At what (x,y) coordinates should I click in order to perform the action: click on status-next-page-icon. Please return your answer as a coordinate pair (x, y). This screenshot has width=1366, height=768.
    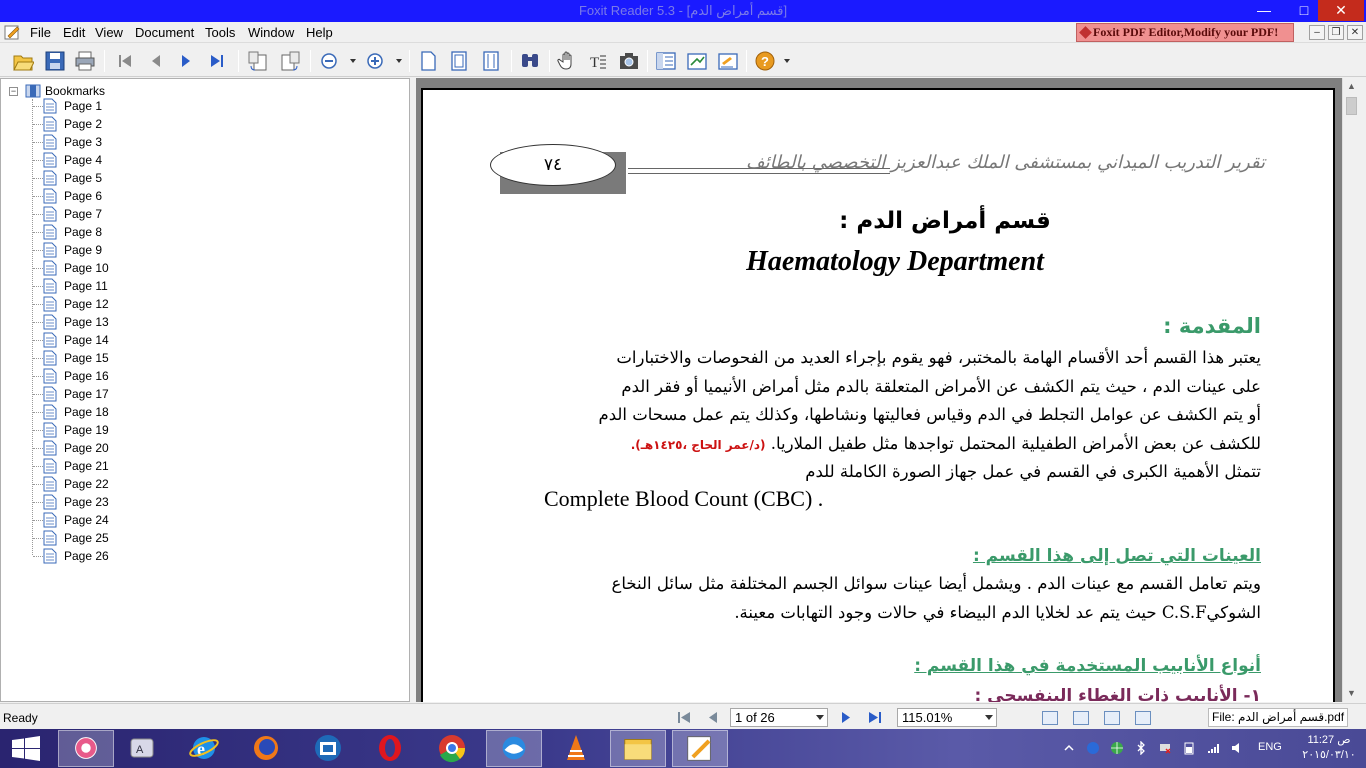
    Looking at the image, I should click on (846, 717).